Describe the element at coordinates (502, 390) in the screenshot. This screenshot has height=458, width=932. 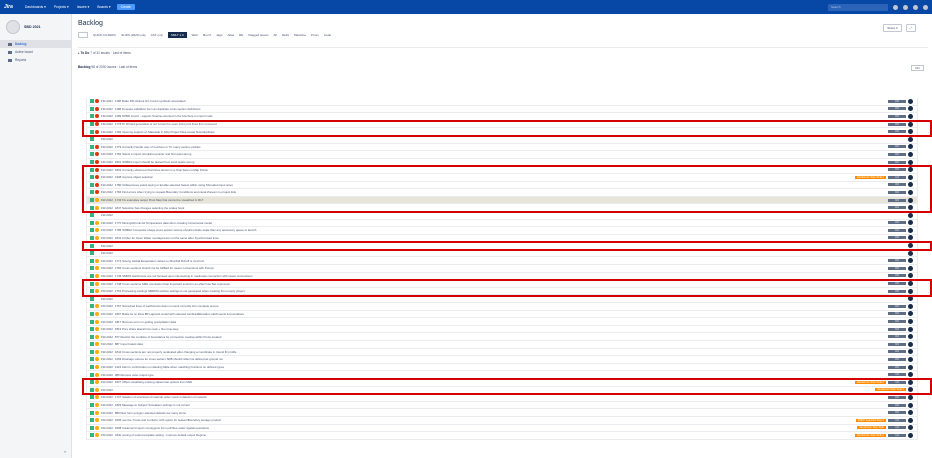
I see `issue-row: FW-2022 Henderson Step Stub 2` at that location.